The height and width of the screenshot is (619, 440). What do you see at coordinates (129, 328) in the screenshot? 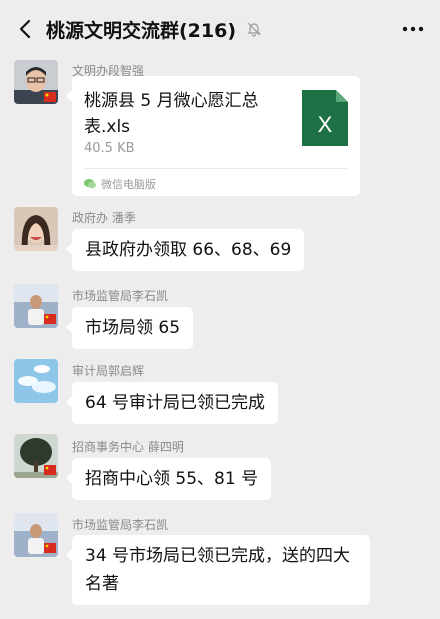
I see `message-bubble: 市场局领 65` at bounding box center [129, 328].